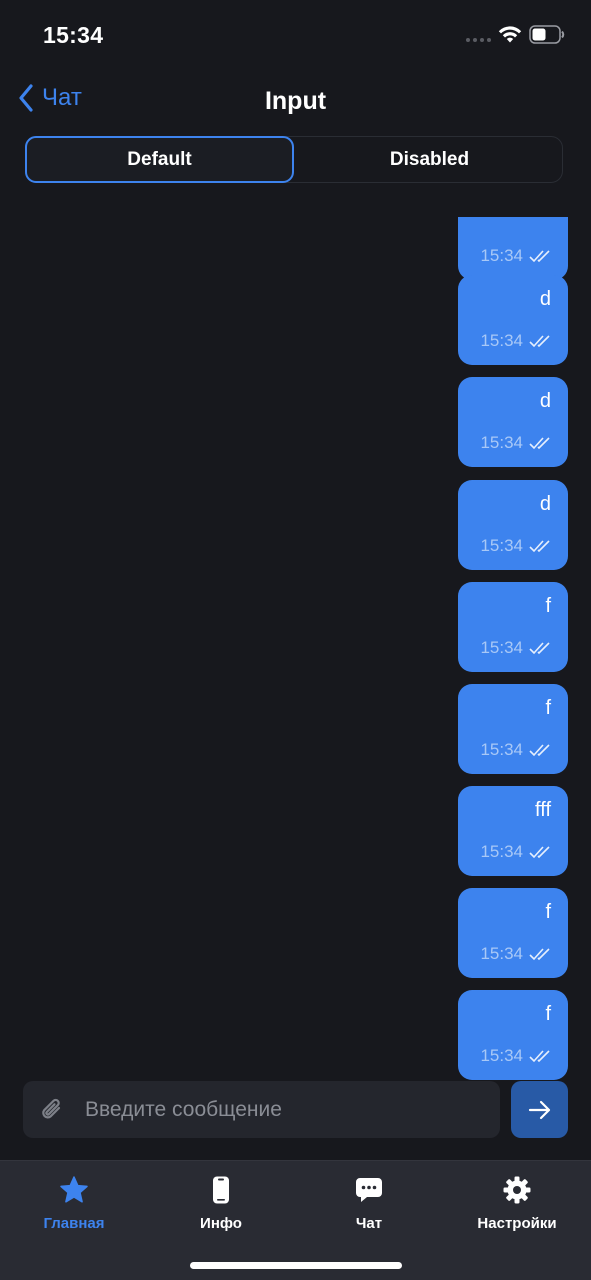 The height and width of the screenshot is (1280, 591). I want to click on message-bubble: fff 15:34, so click(513, 831).